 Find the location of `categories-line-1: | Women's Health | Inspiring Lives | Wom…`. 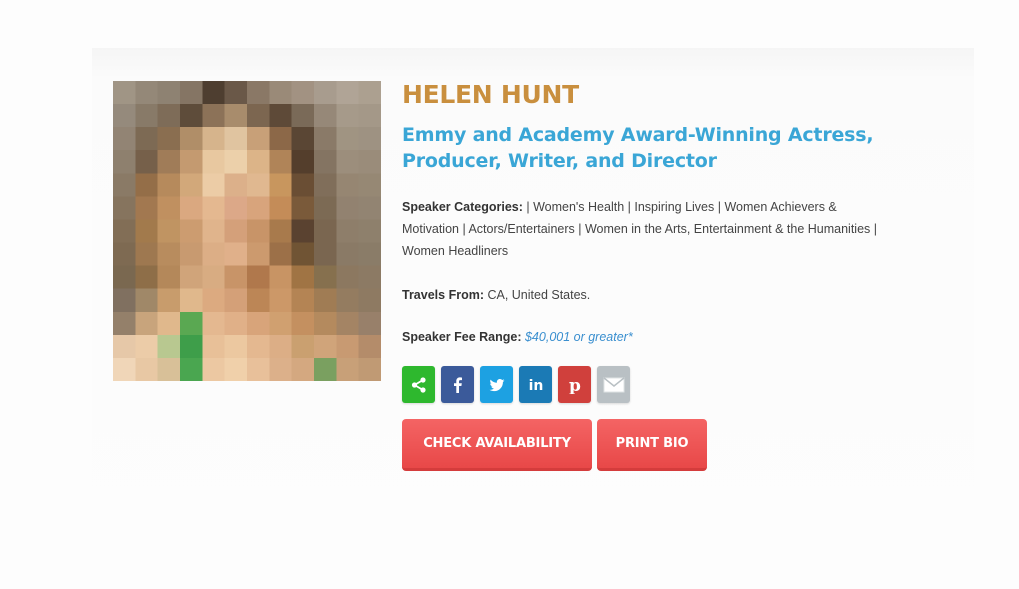

categories-line-1: | Women's Health | Inspiring Lives | Wom… is located at coordinates (679, 207).